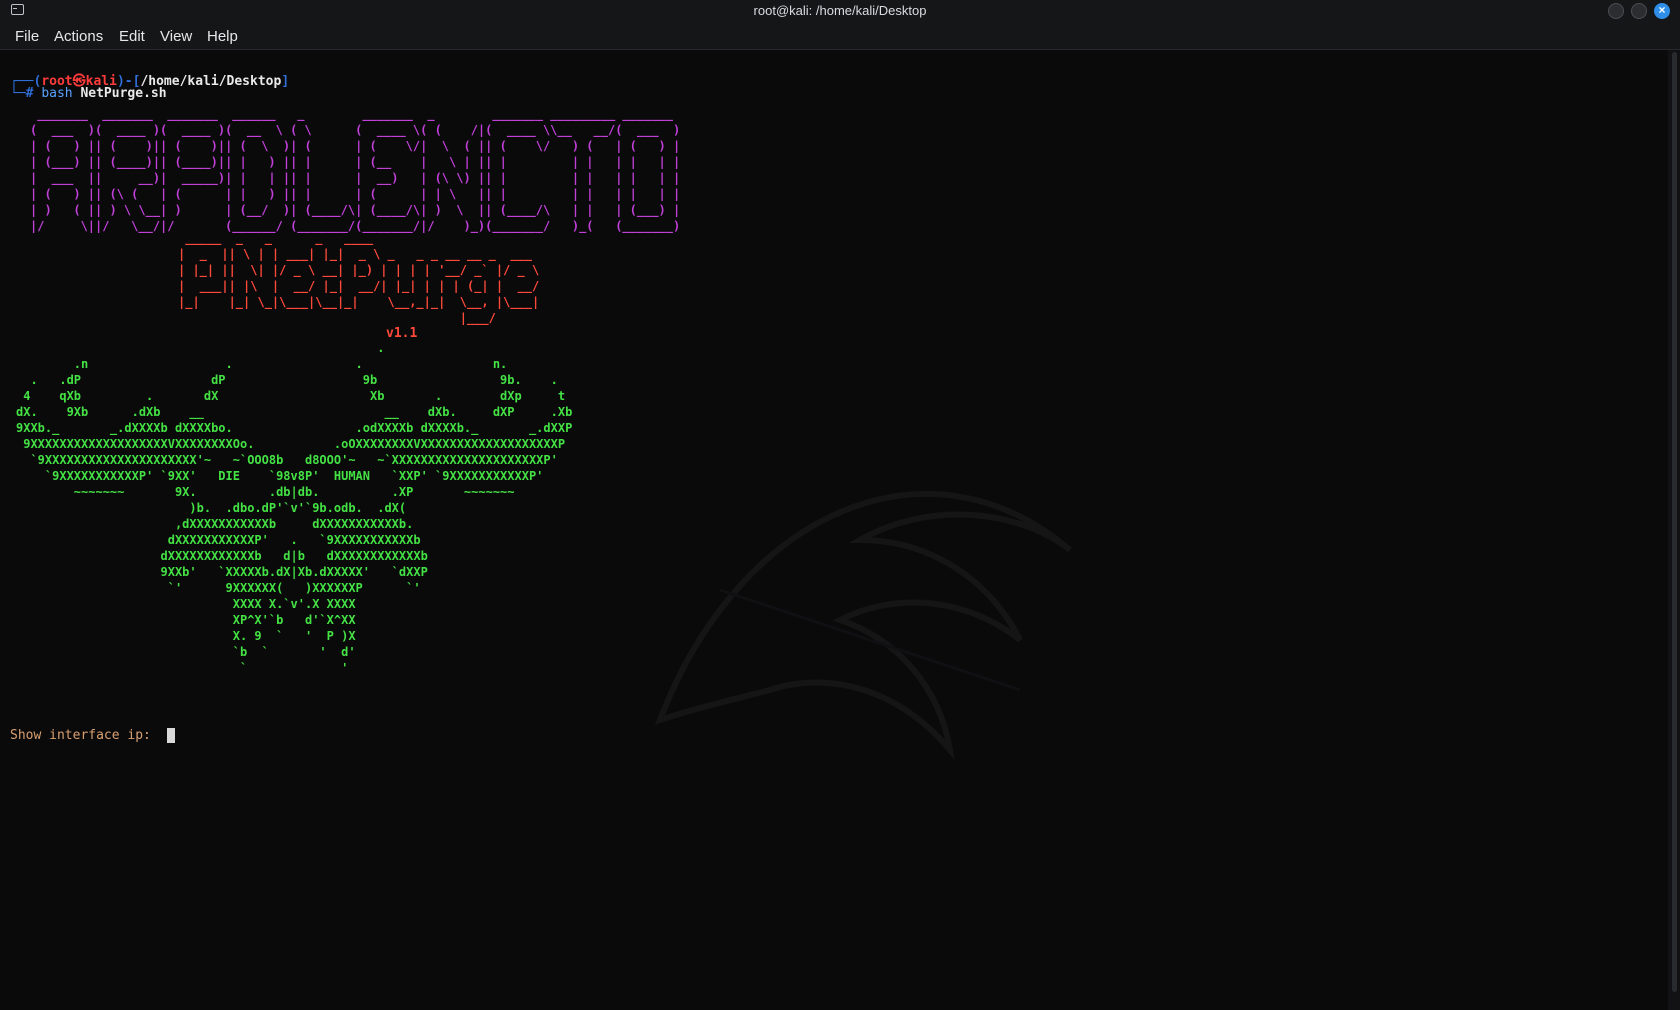 This screenshot has height=1010, width=1680. I want to click on menu-bar: File Actions Edit View Help, so click(840, 36).